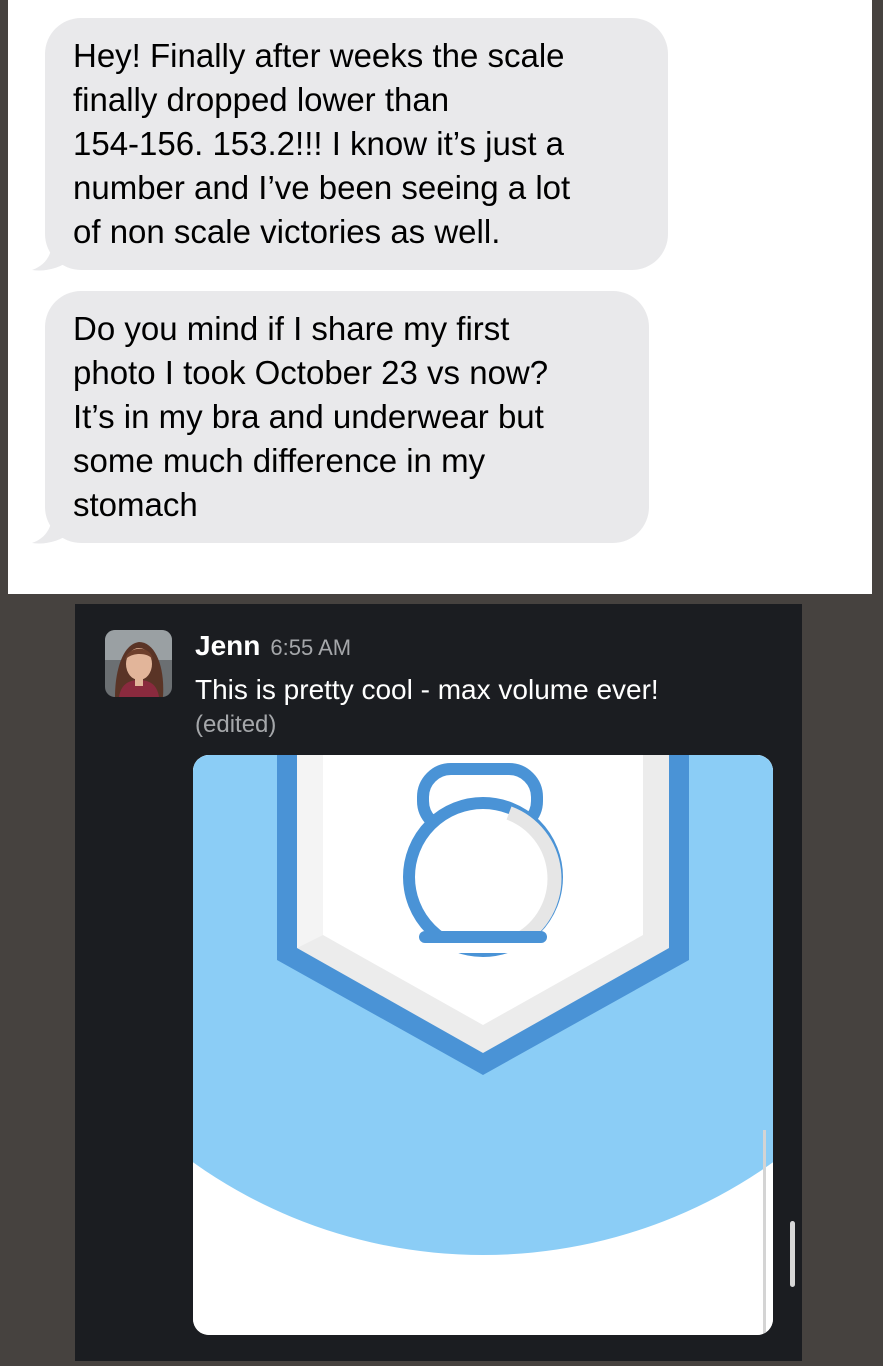 The height and width of the screenshot is (1366, 883). What do you see at coordinates (427, 689) in the screenshot?
I see `message-text: This is pretty cool - max volume ever!` at bounding box center [427, 689].